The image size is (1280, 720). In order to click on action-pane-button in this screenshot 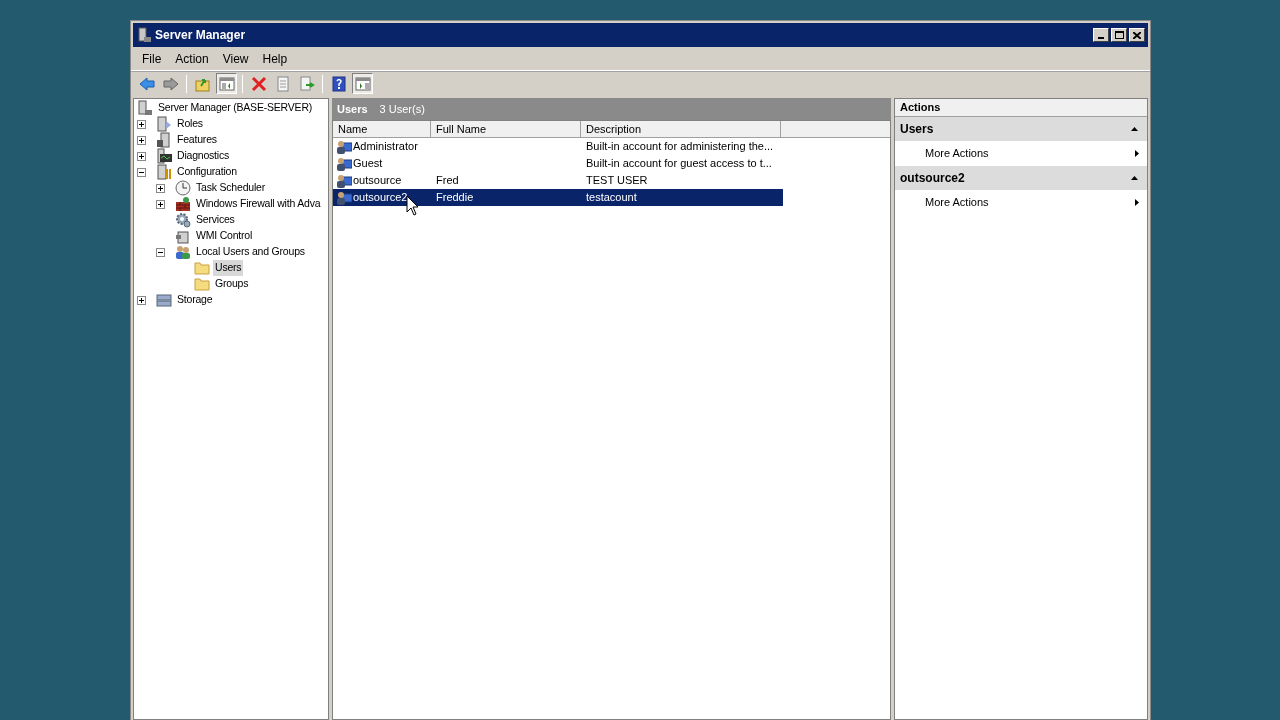, I will do `click(362, 83)`.